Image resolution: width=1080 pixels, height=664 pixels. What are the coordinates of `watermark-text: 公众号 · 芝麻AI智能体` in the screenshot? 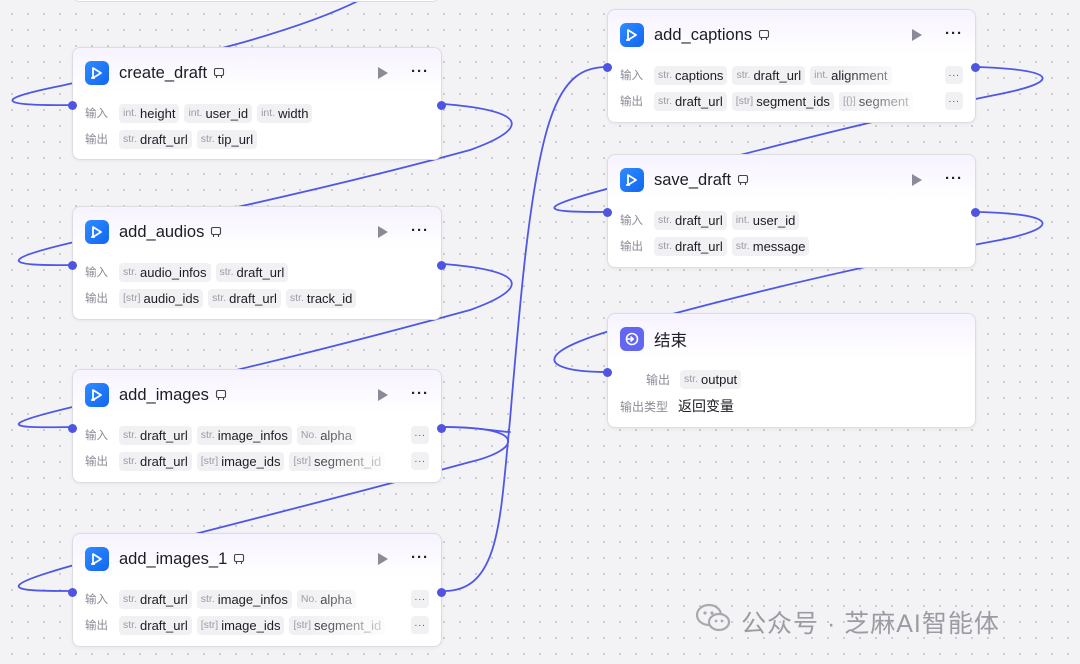 It's located at (870, 623).